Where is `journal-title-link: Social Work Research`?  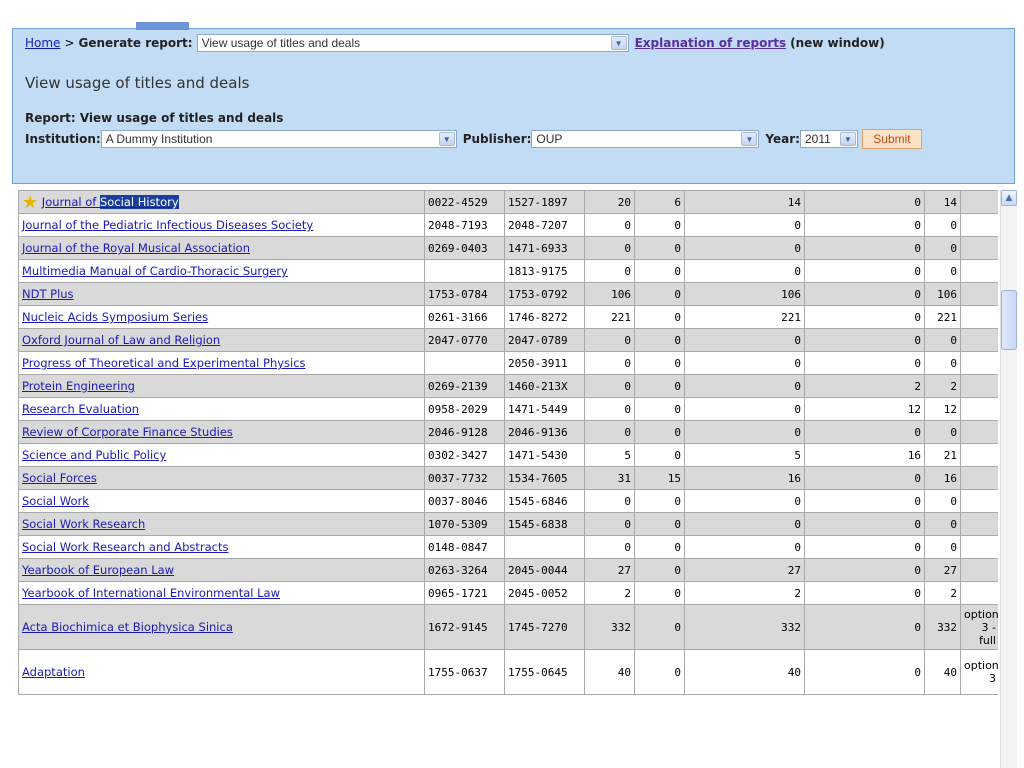 journal-title-link: Social Work Research is located at coordinates (83, 524).